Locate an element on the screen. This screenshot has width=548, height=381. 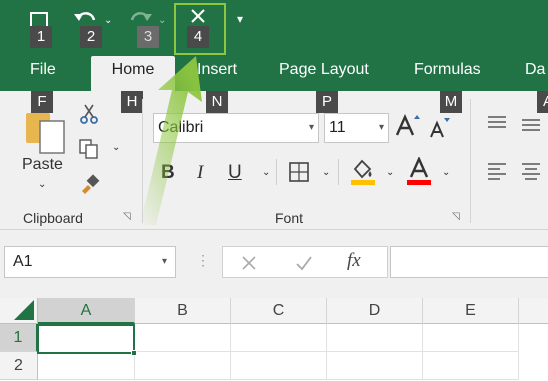
row-header-1: 1 is located at coordinates (19, 338).